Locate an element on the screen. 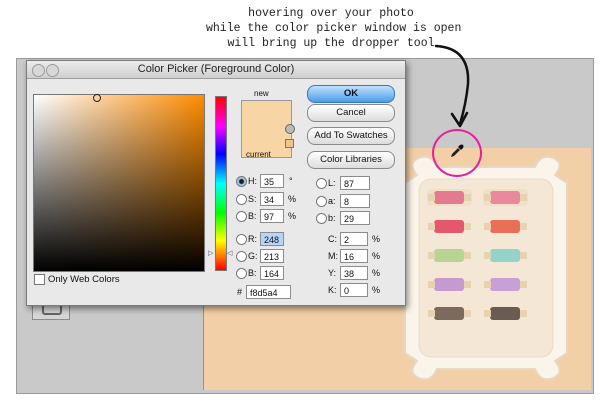 The height and width of the screenshot is (402, 600). lab-b-field: 29 is located at coordinates (355, 218).